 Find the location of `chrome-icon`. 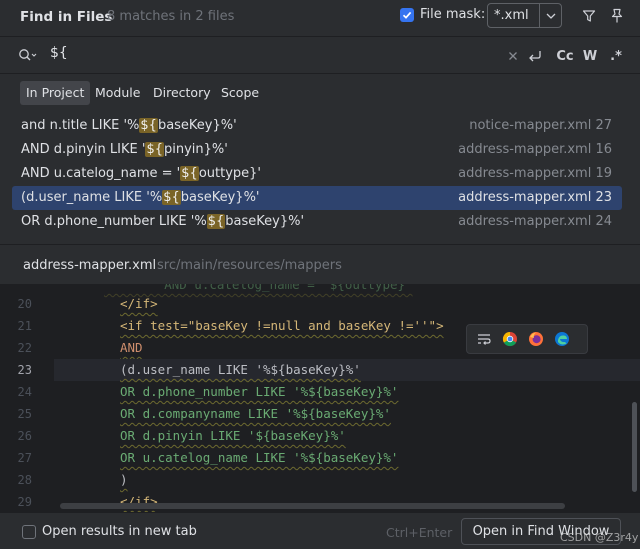

chrome-icon is located at coordinates (510, 339).